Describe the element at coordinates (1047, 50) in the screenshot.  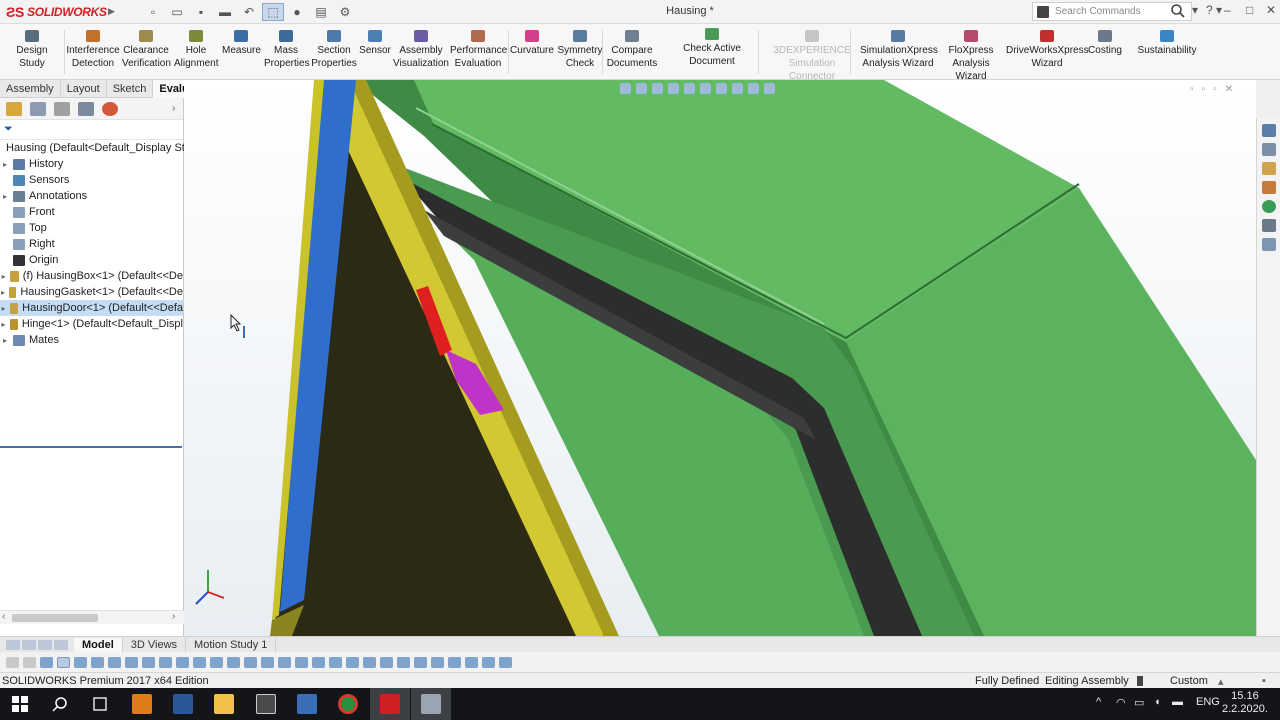
I see `ribbon-driveworks-button: DriveWorksXpress Wizard` at that location.